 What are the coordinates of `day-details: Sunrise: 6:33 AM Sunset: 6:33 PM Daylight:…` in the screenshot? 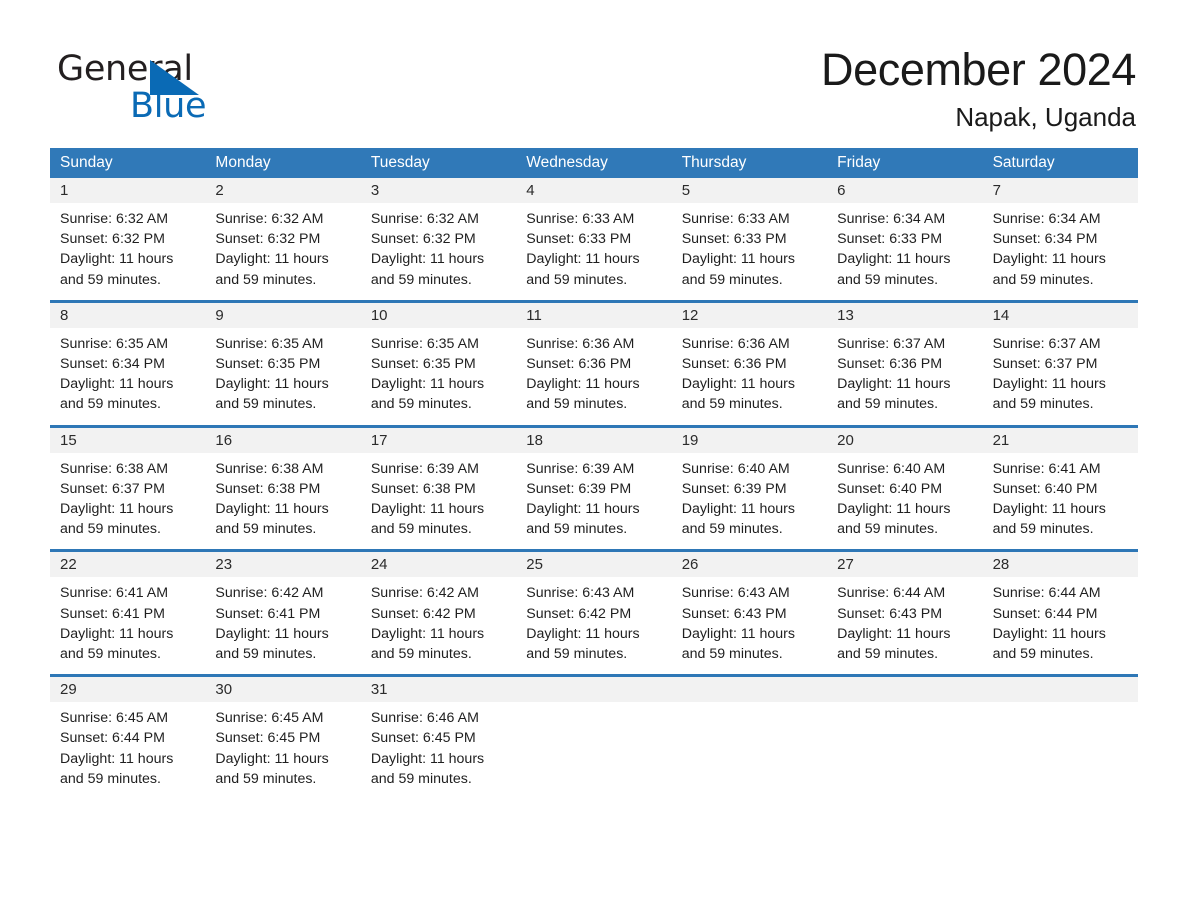 It's located at (594, 251).